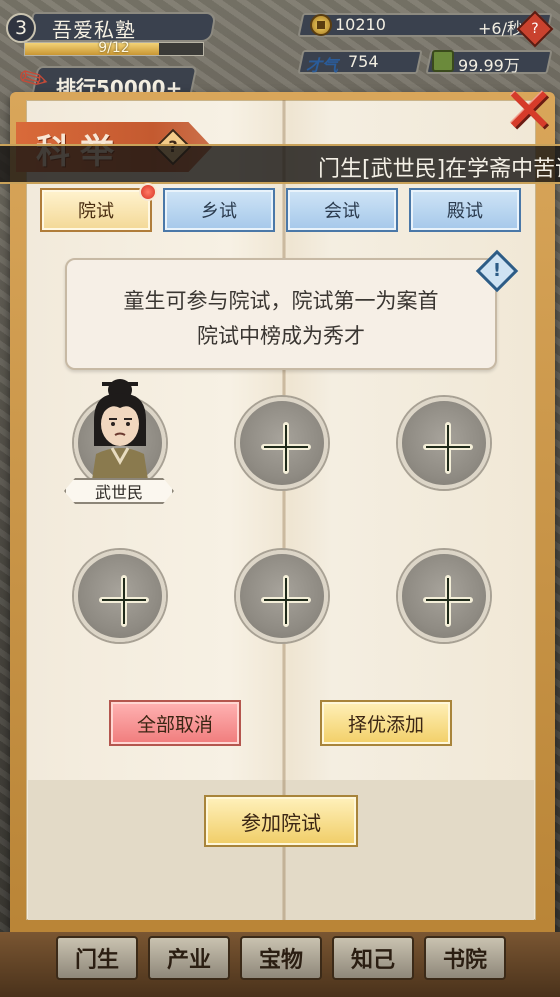  What do you see at coordinates (175, 723) in the screenshot?
I see `cancel-all-button: 全部取消` at bounding box center [175, 723].